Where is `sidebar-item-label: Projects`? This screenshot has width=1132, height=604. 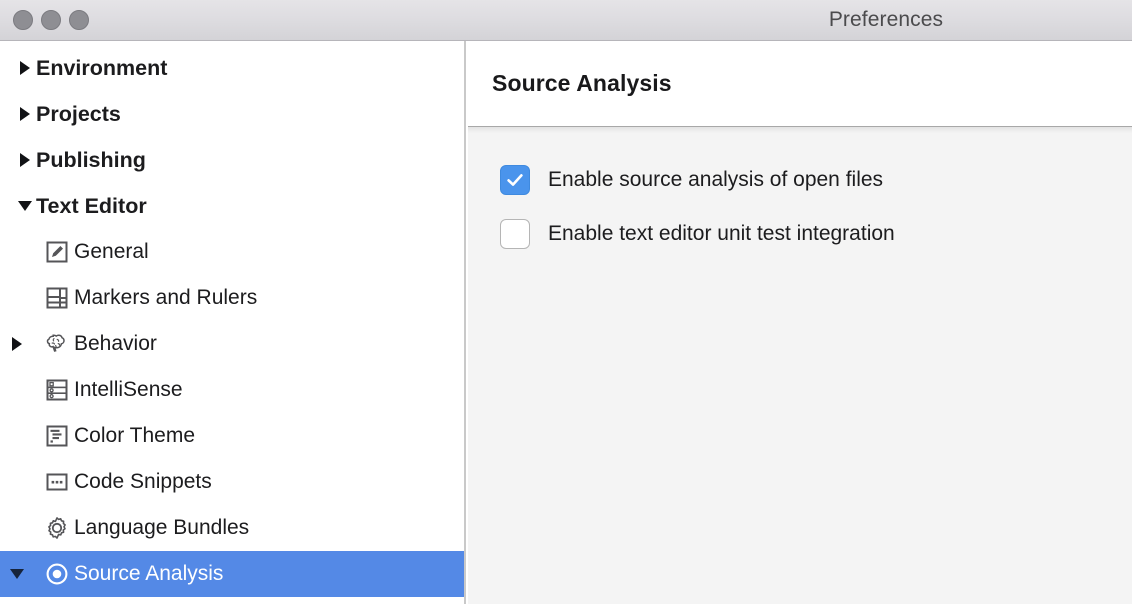 sidebar-item-label: Projects is located at coordinates (78, 113).